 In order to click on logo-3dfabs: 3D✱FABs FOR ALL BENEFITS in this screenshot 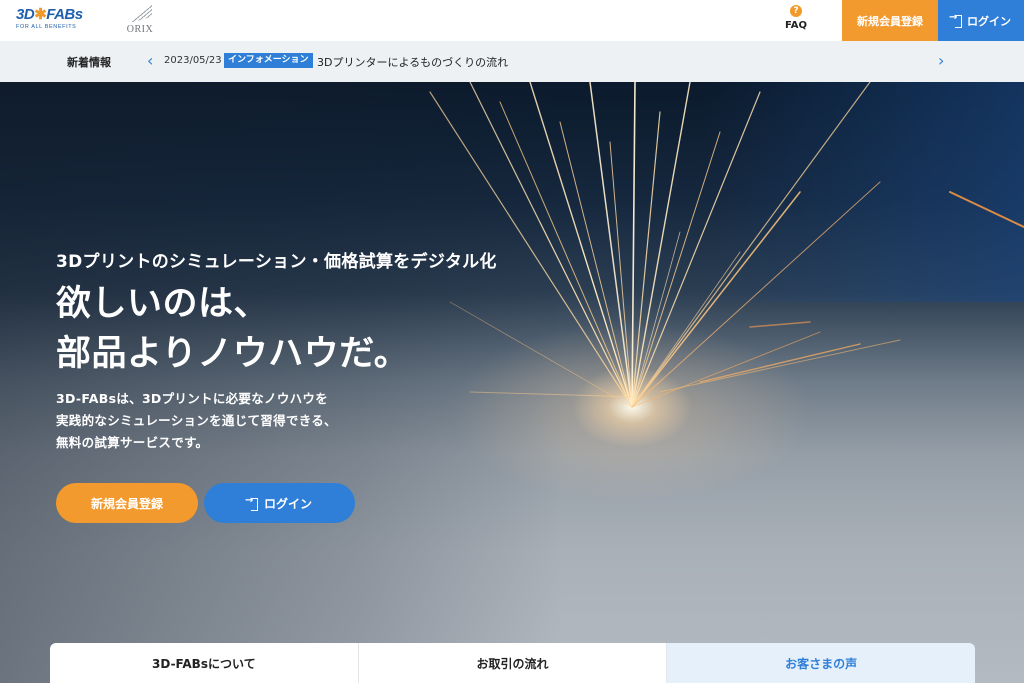, I will do `click(66, 21)`.